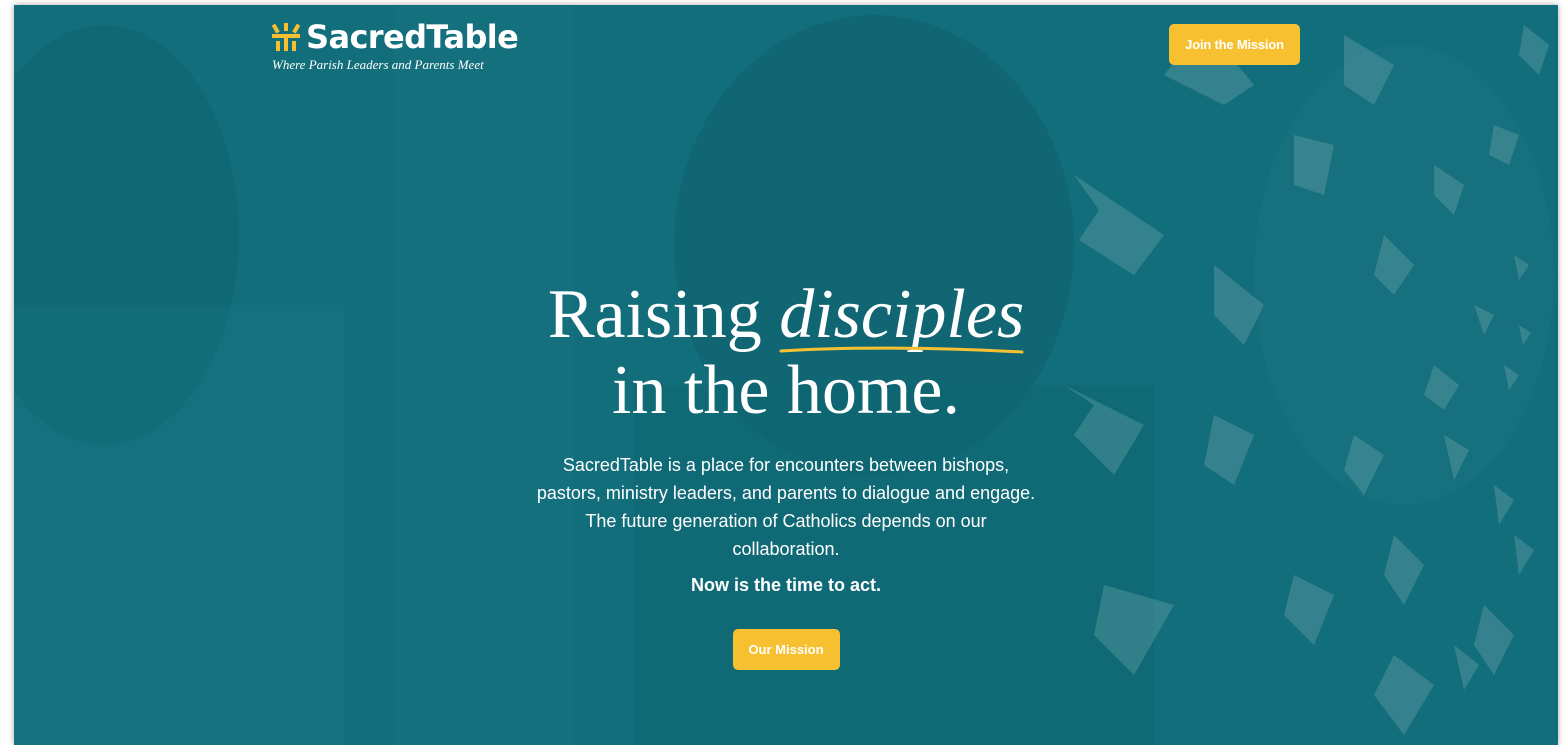  I want to click on headline-highlight-text: disciples, so click(902, 314).